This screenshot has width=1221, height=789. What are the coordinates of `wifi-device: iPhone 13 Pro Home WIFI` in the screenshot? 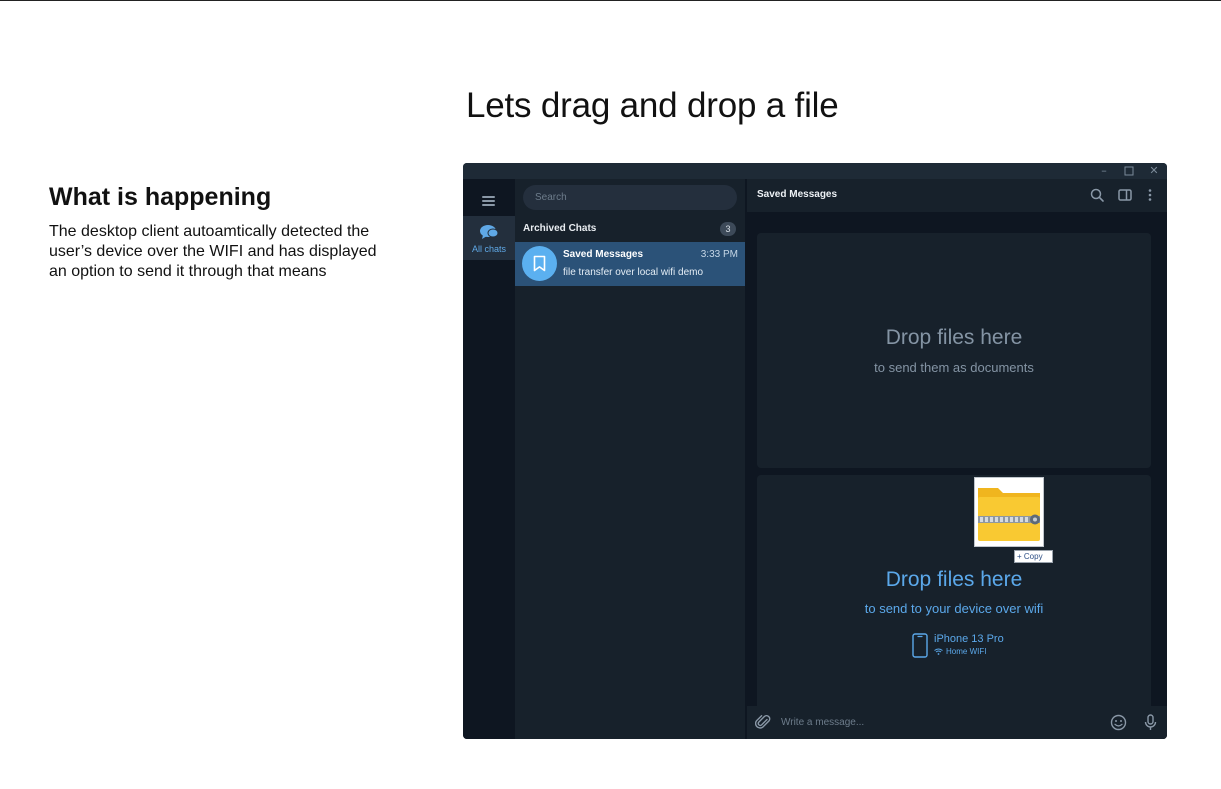 It's located at (967, 647).